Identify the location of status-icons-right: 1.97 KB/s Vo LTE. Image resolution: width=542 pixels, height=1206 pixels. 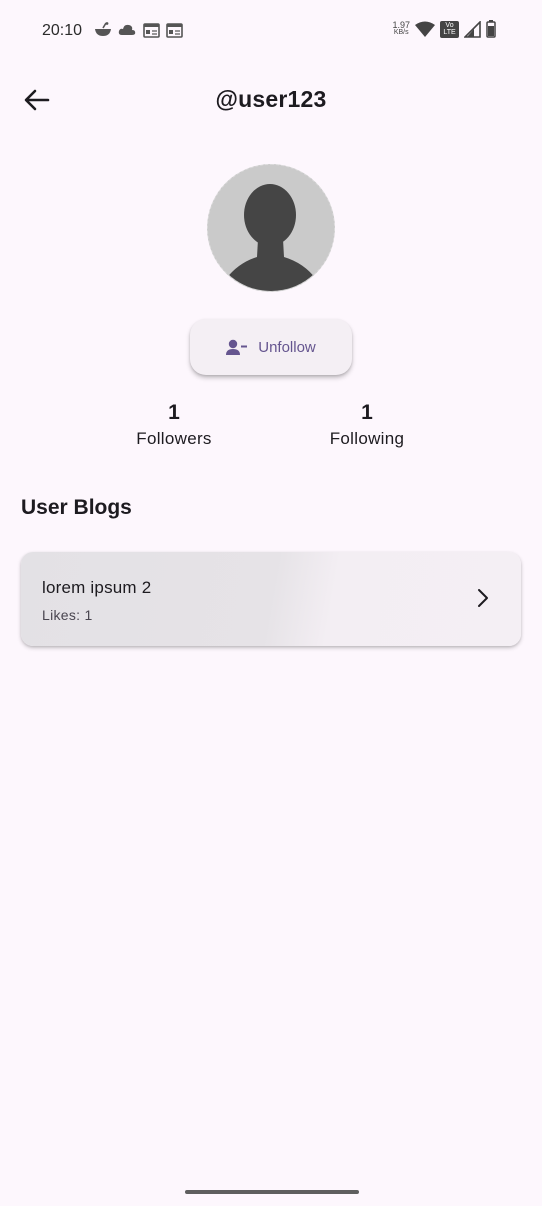
(444, 29).